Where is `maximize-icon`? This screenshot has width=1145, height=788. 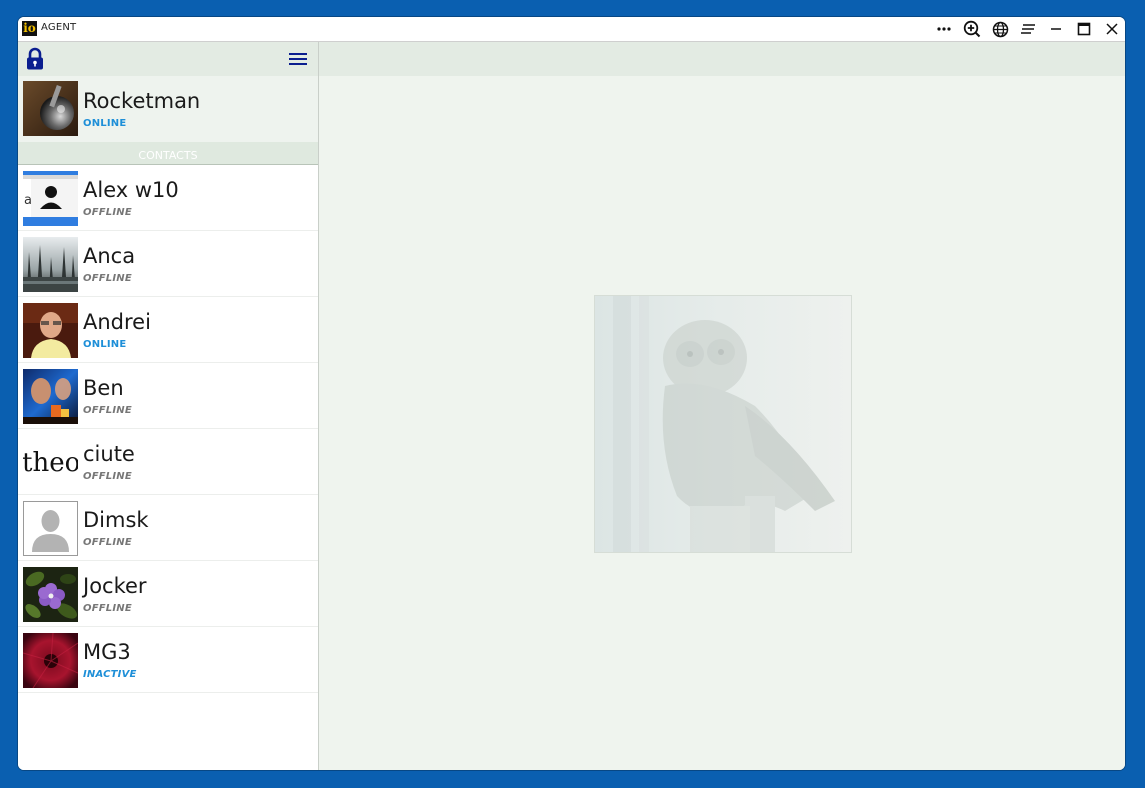
maximize-icon is located at coordinates (1084, 29).